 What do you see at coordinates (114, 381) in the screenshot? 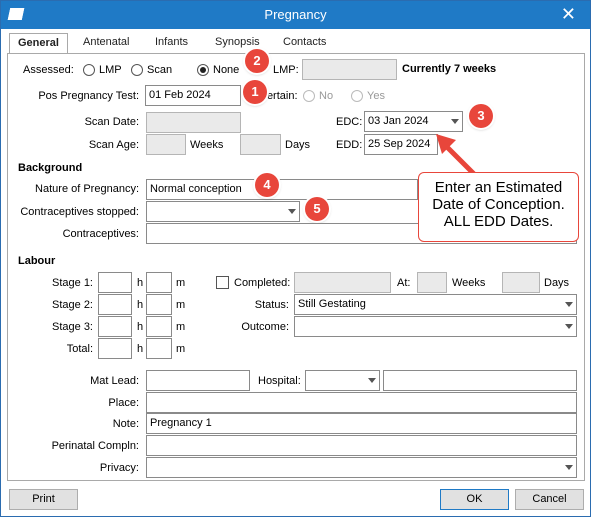
I see `mat-lead-label: Mat Lead:` at bounding box center [114, 381].